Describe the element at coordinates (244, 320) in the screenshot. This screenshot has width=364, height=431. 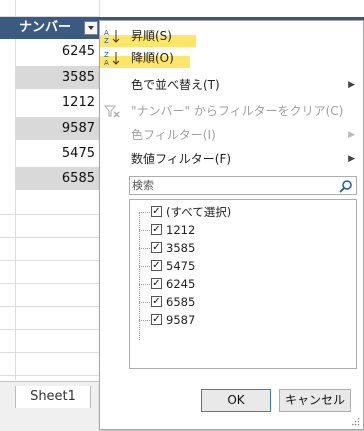
I see `list-item: ✓ 9587` at that location.